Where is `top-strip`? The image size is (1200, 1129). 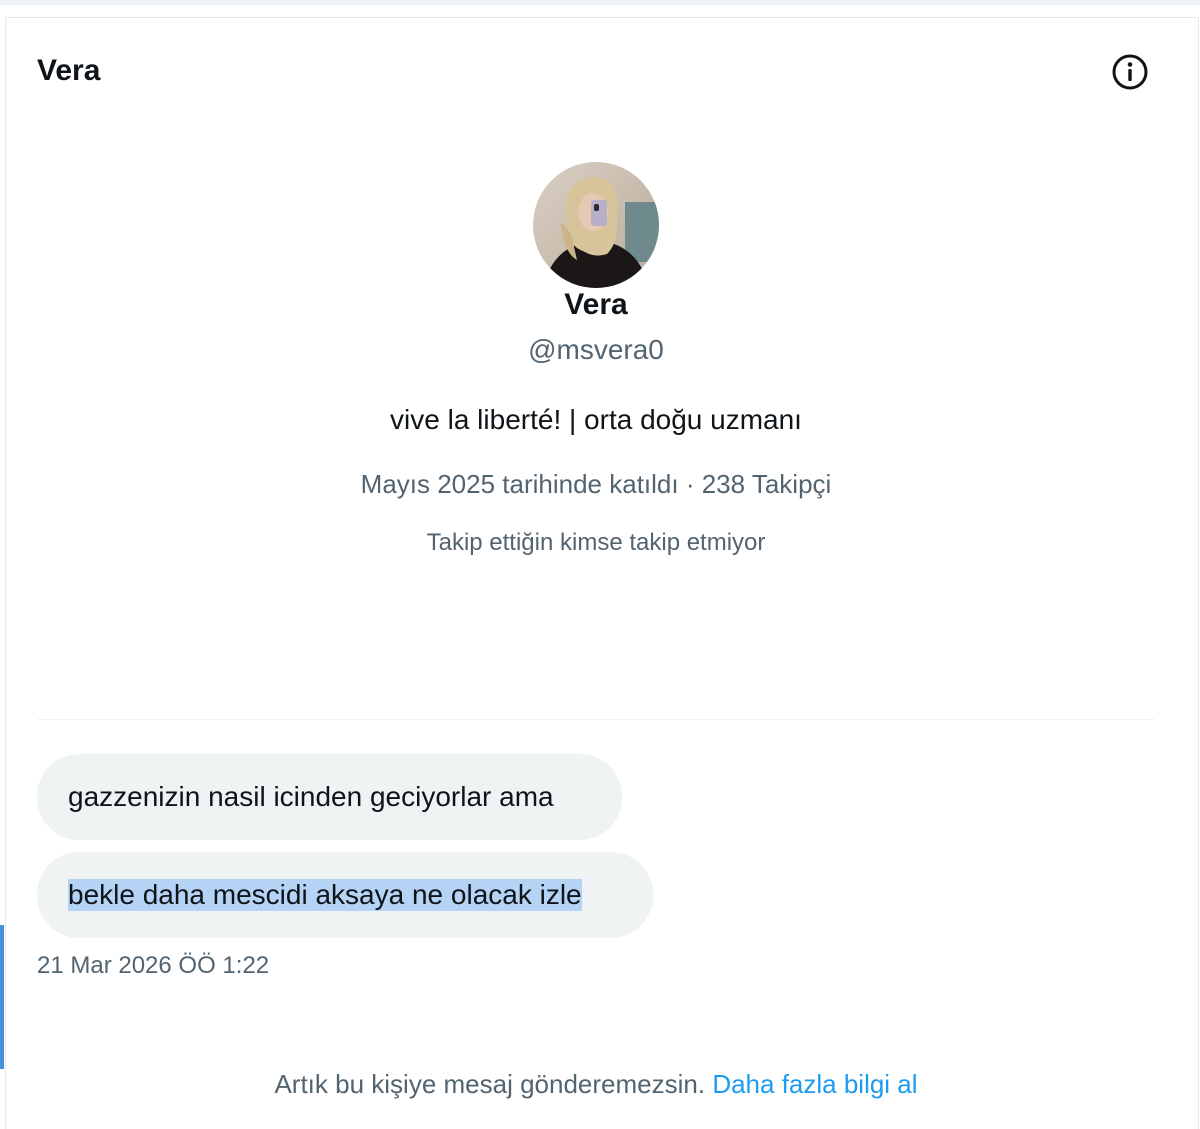
top-strip is located at coordinates (600, 2).